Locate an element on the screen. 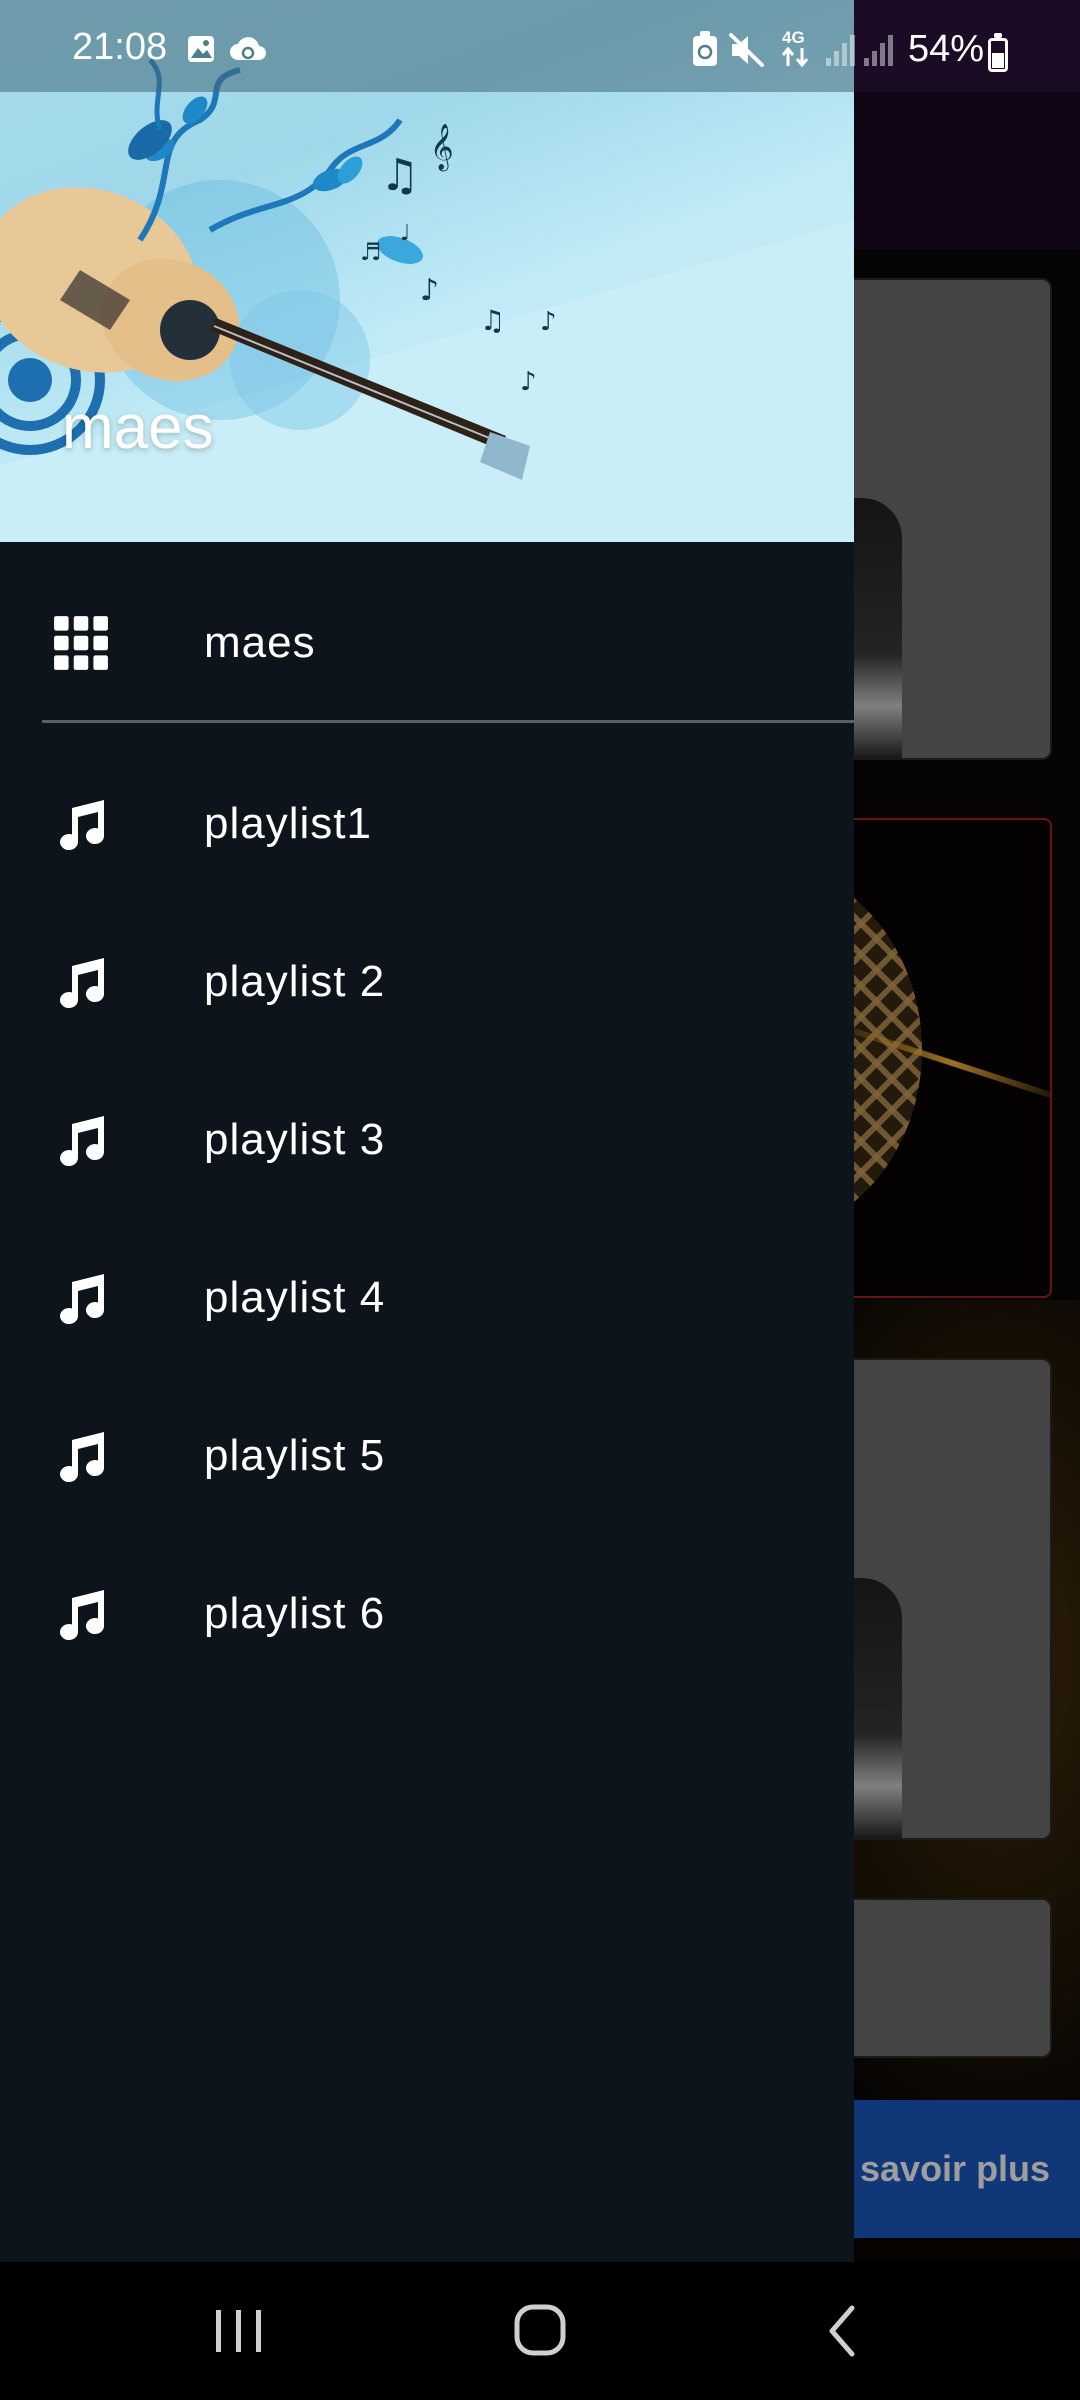  menu-item-label: maes is located at coordinates (260, 642).